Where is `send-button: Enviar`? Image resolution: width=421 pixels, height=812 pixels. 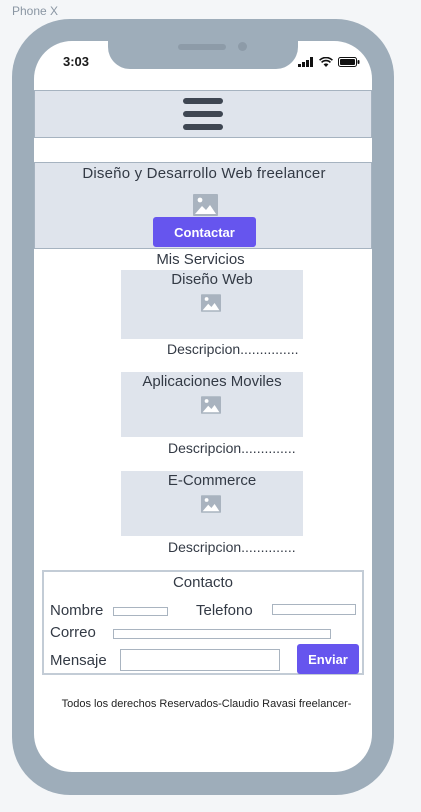 send-button: Enviar is located at coordinates (328, 659).